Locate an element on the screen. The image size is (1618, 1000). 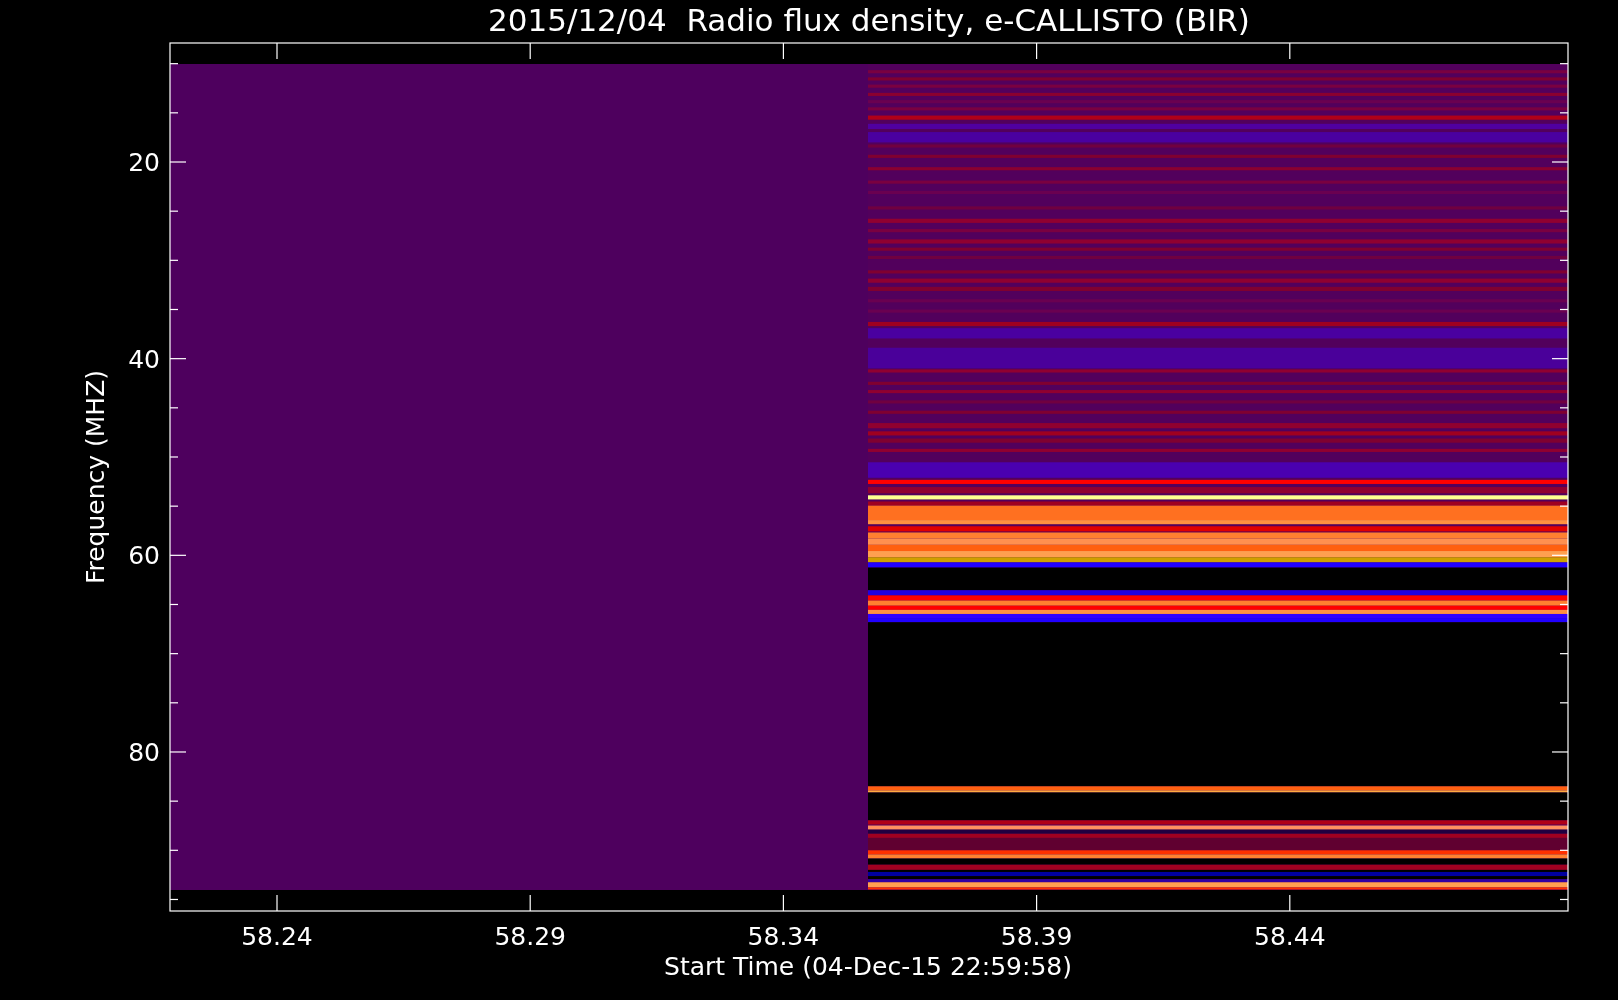
tick-label: 58.39 is located at coordinates (1036, 936).